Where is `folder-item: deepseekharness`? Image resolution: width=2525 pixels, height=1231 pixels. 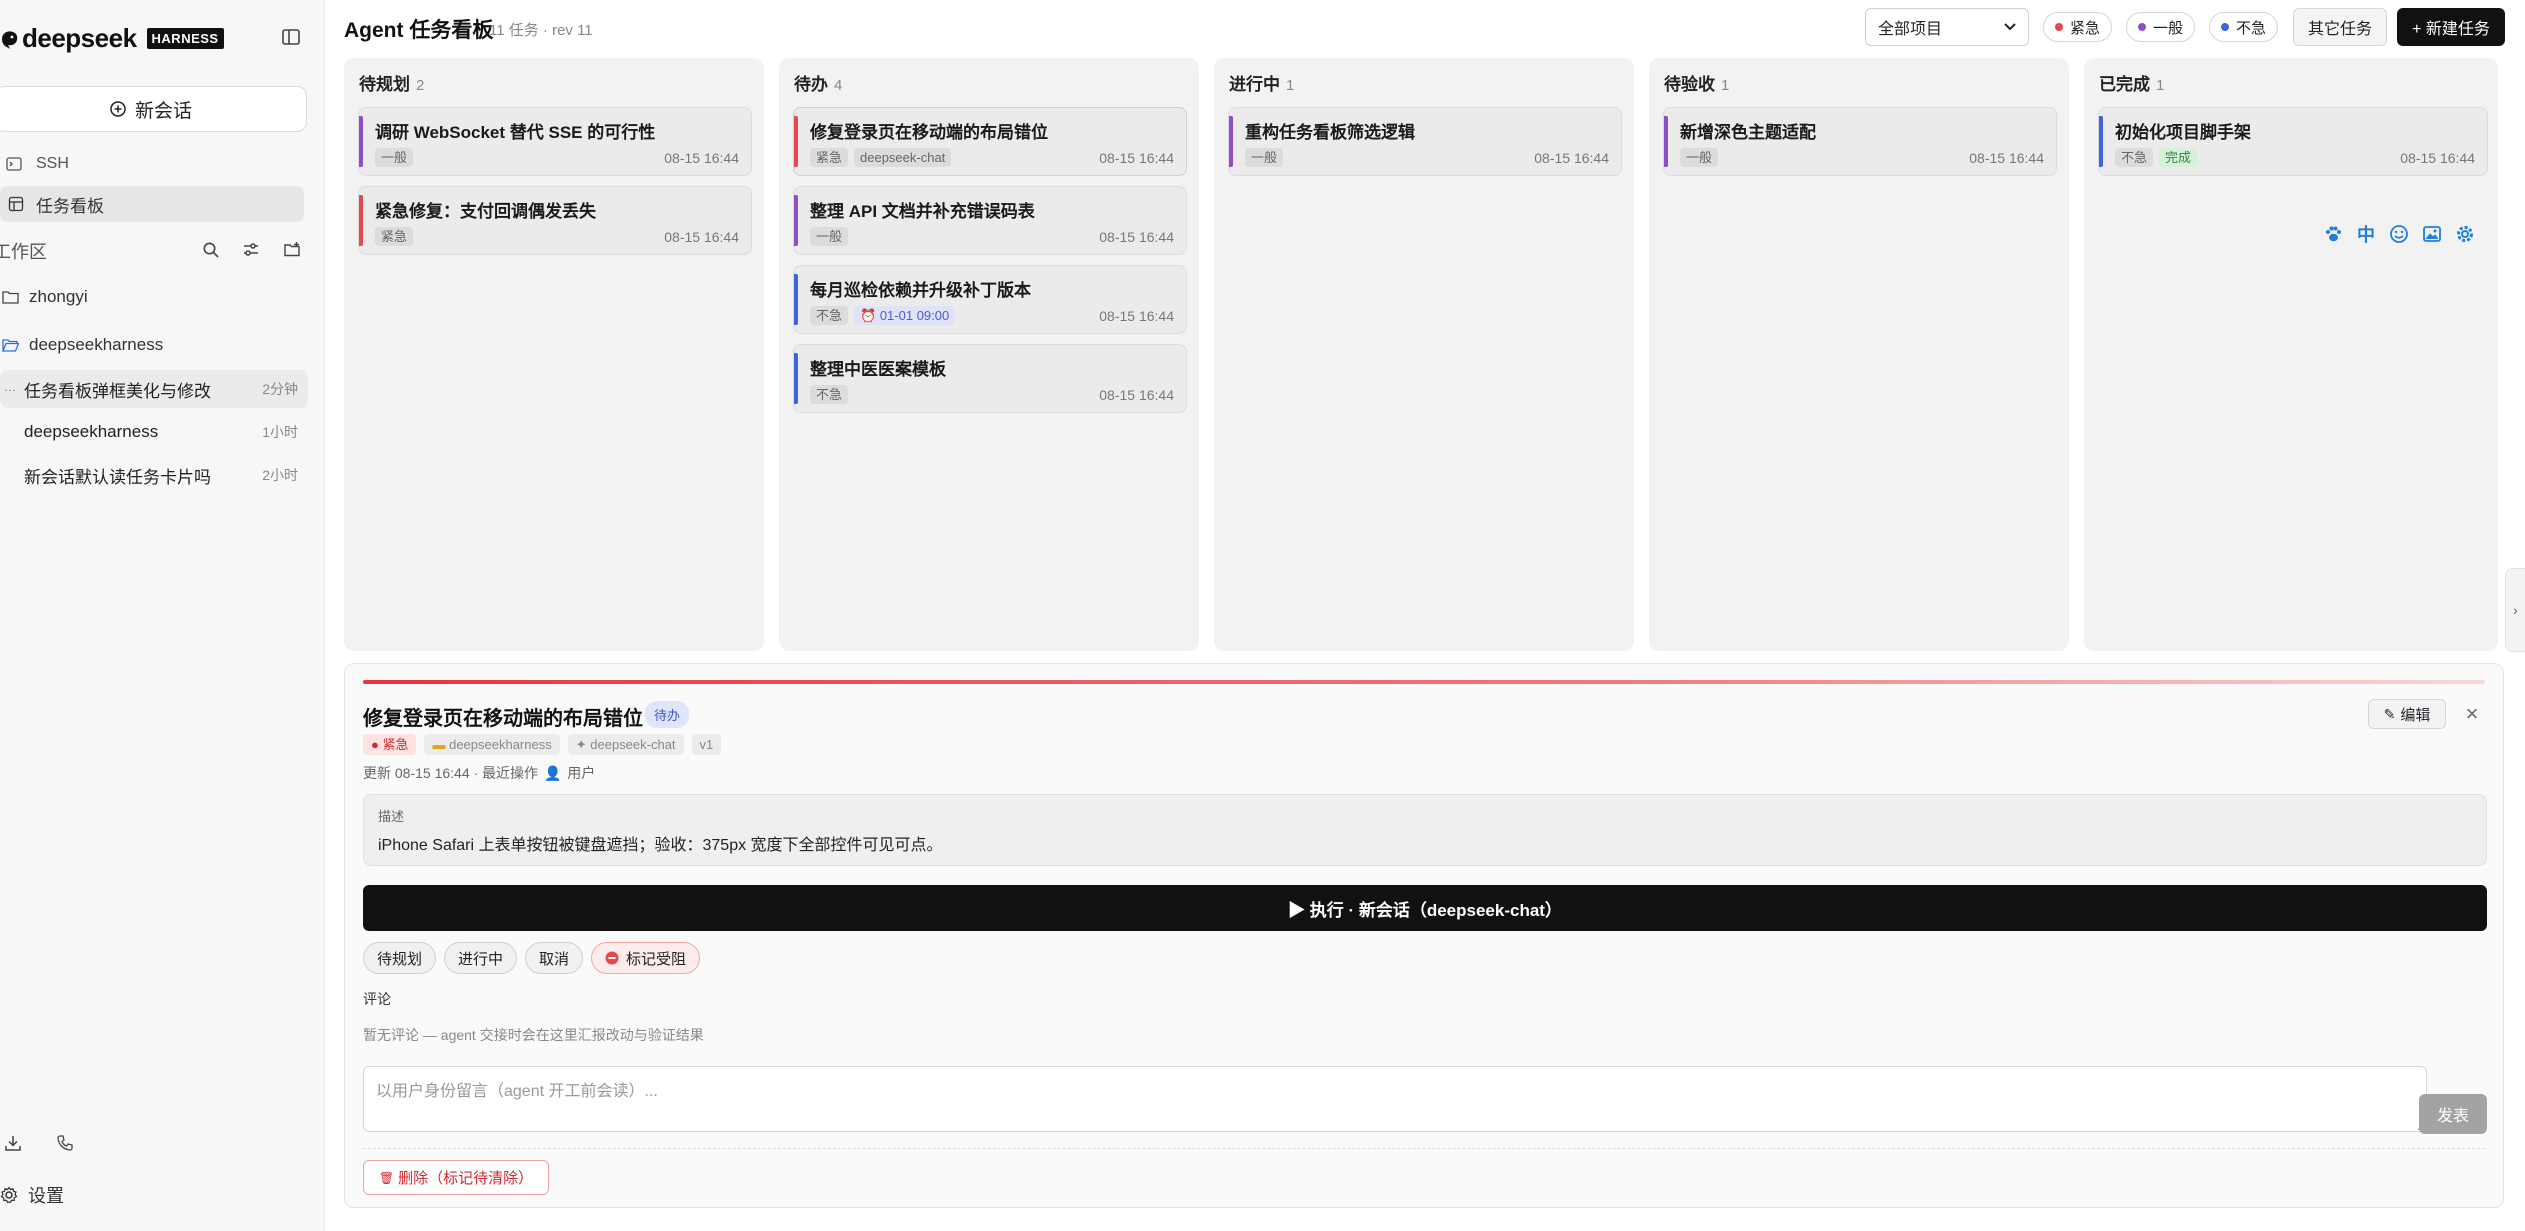 folder-item: deepseekharness is located at coordinates (82, 345).